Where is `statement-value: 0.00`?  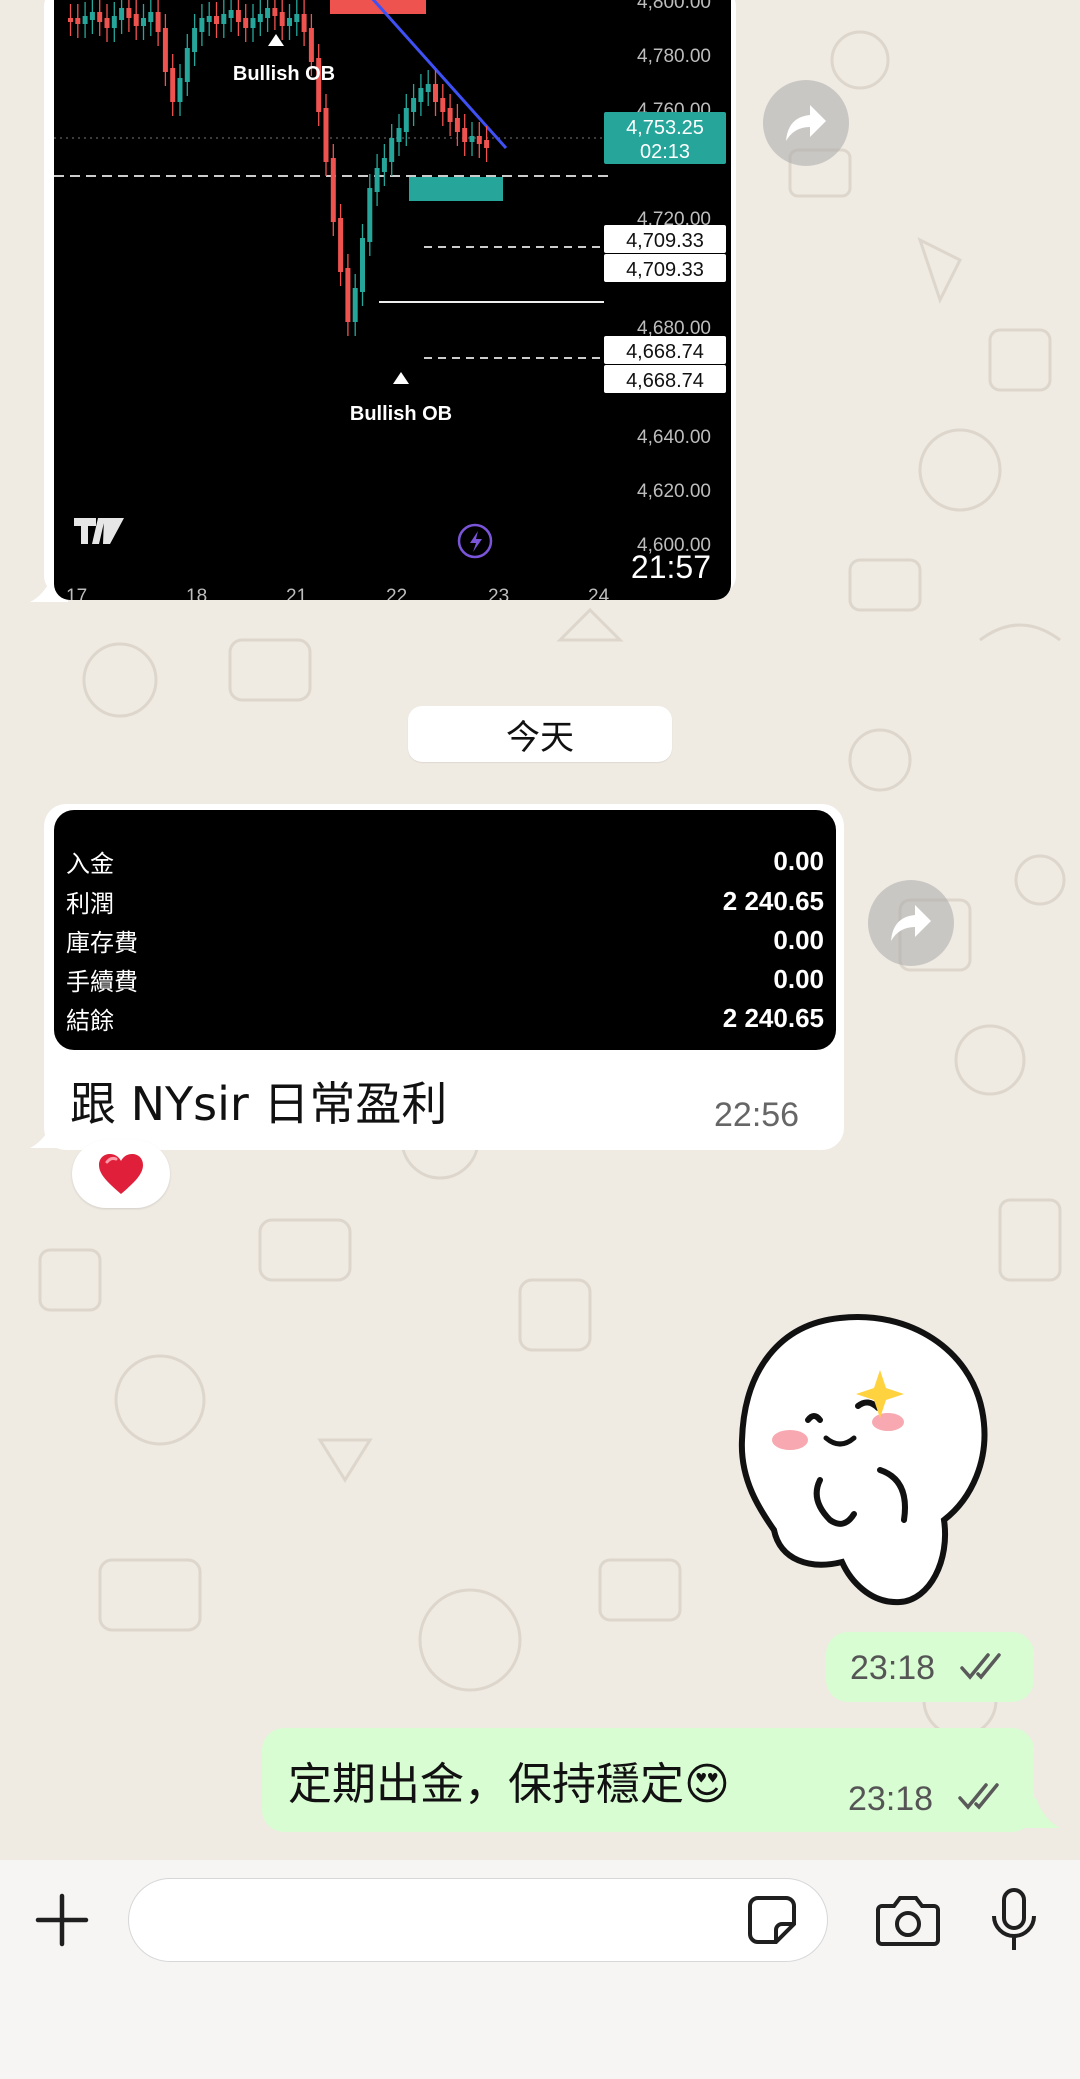
statement-value: 0.00 is located at coordinates (798, 860).